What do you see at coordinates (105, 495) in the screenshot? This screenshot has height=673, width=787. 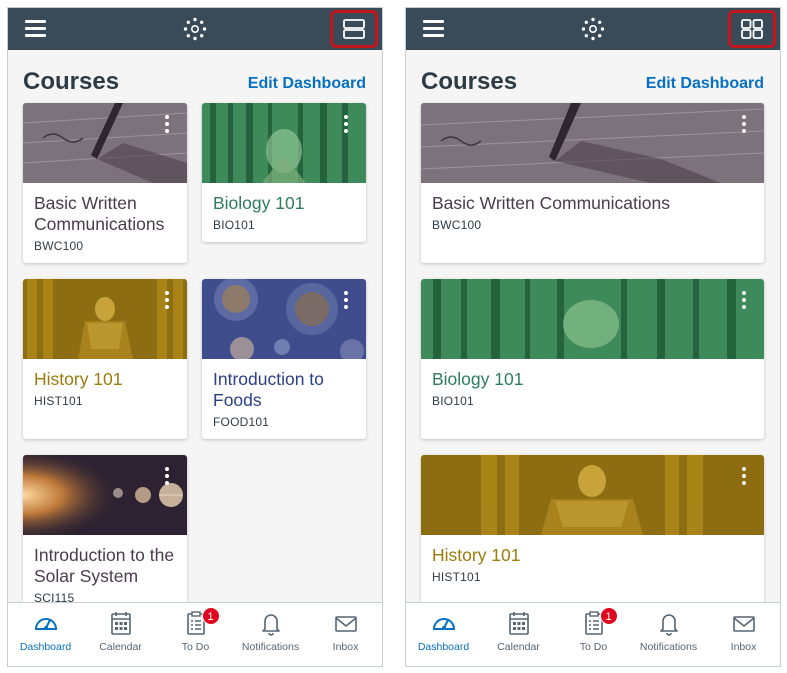 I see `course-image-solar-system` at bounding box center [105, 495].